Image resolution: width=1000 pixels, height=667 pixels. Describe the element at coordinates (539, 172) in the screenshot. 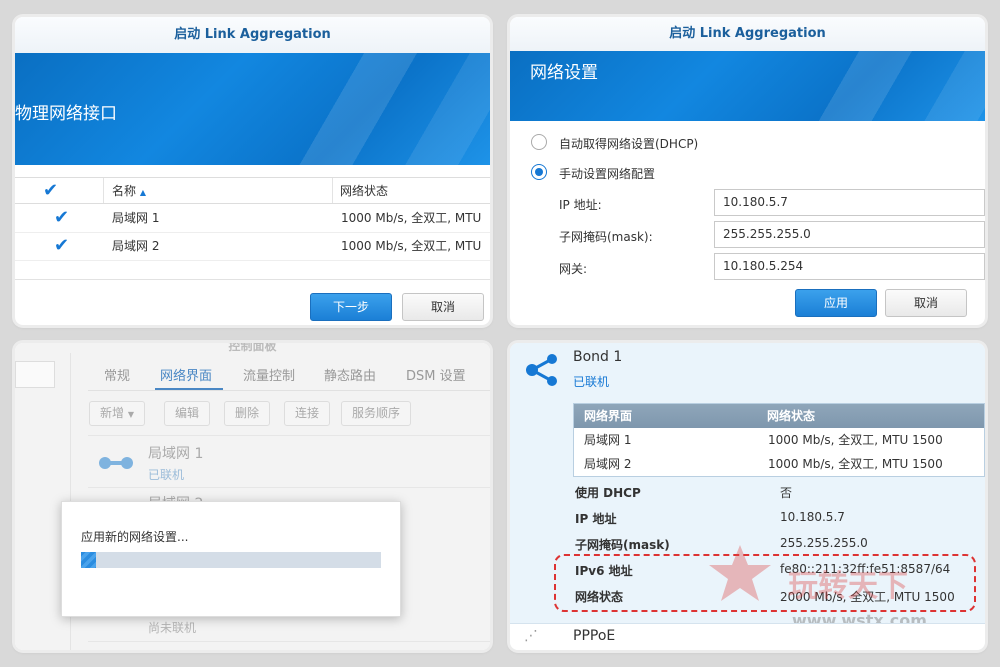

I see `manual-radio` at that location.